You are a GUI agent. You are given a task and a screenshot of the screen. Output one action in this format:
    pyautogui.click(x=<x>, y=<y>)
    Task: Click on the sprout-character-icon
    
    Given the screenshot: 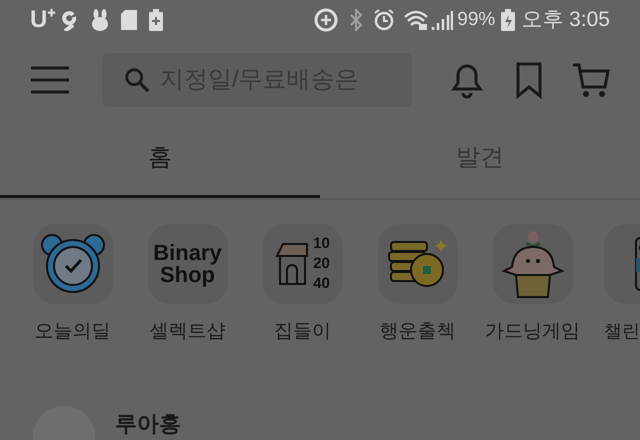 What is the action you would take?
    pyautogui.click(x=533, y=264)
    